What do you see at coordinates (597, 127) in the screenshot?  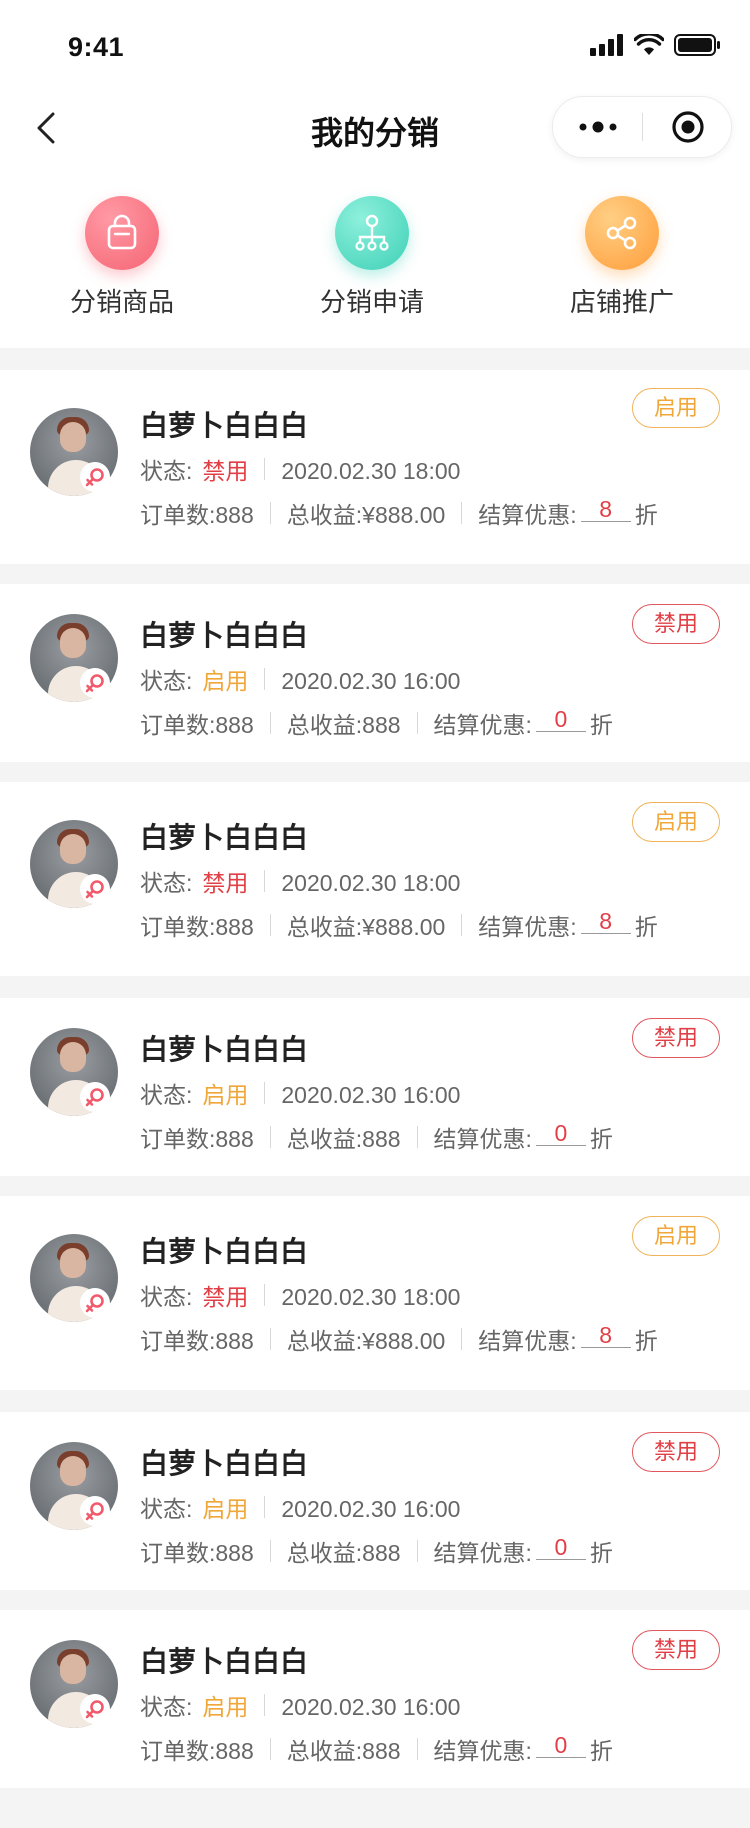 I see `more-button` at bounding box center [597, 127].